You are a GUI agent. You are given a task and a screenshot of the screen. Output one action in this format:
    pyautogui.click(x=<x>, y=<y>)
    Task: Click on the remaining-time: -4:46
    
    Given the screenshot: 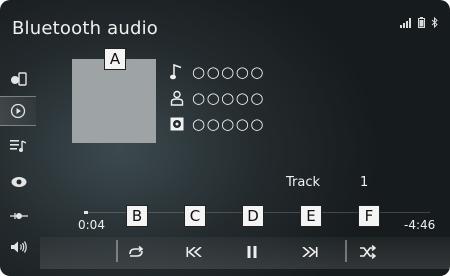 What is the action you would take?
    pyautogui.click(x=420, y=225)
    